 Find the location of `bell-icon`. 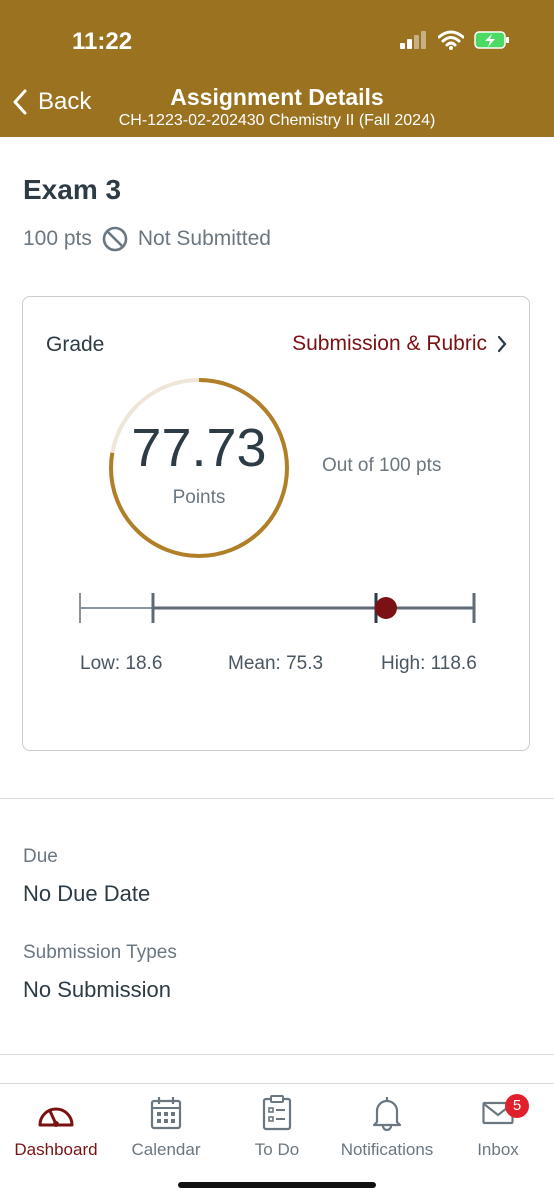

bell-icon is located at coordinates (387, 1114).